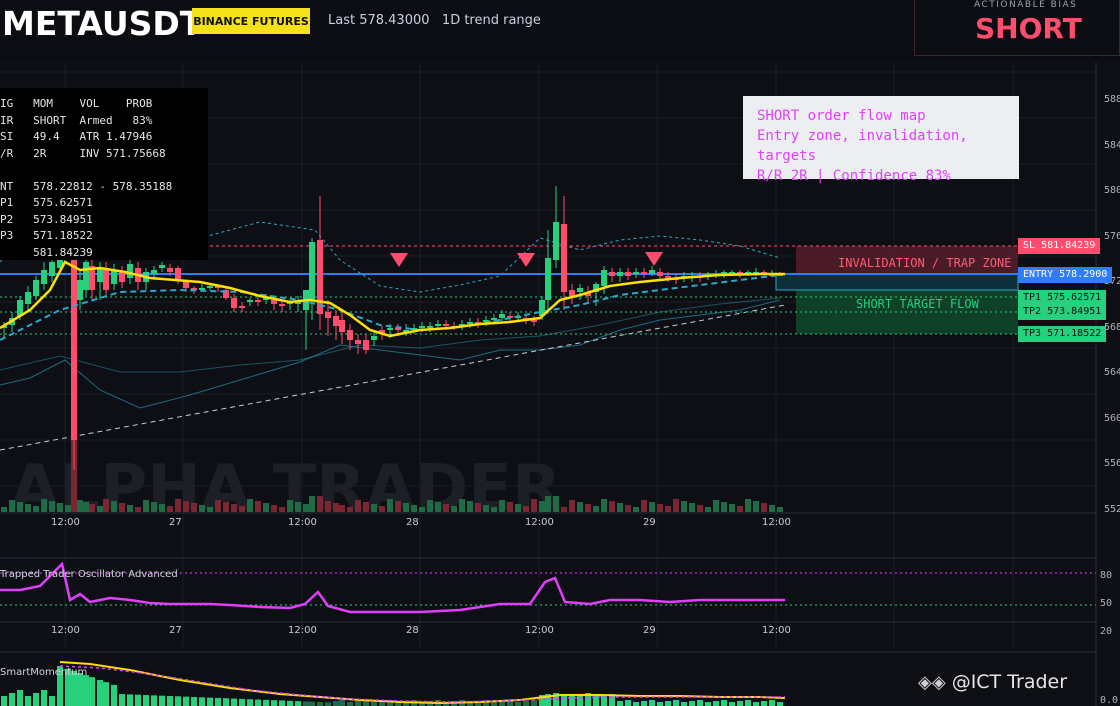 The width and height of the screenshot is (1120, 706). What do you see at coordinates (89, 574) in the screenshot?
I see `oscillator-title: Trapped Trader Oscillator Advanced` at bounding box center [89, 574].